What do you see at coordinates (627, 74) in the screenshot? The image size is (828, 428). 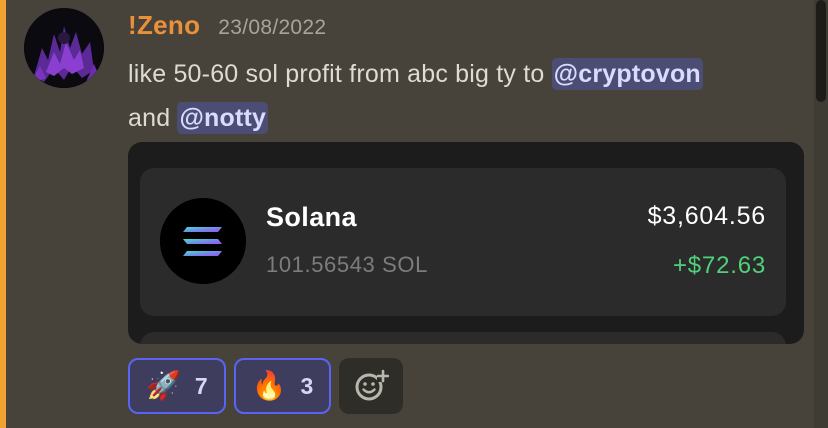 I see `mention-cryptovon: @cryptovon` at bounding box center [627, 74].